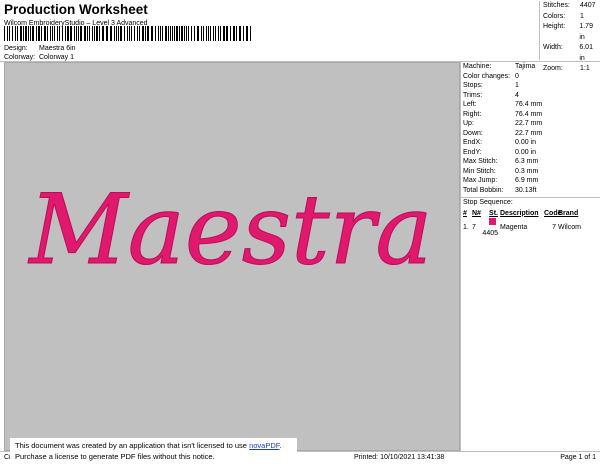 The height and width of the screenshot is (464, 600). What do you see at coordinates (264, 445) in the screenshot?
I see `novapdf-link: novaPDF` at bounding box center [264, 445].